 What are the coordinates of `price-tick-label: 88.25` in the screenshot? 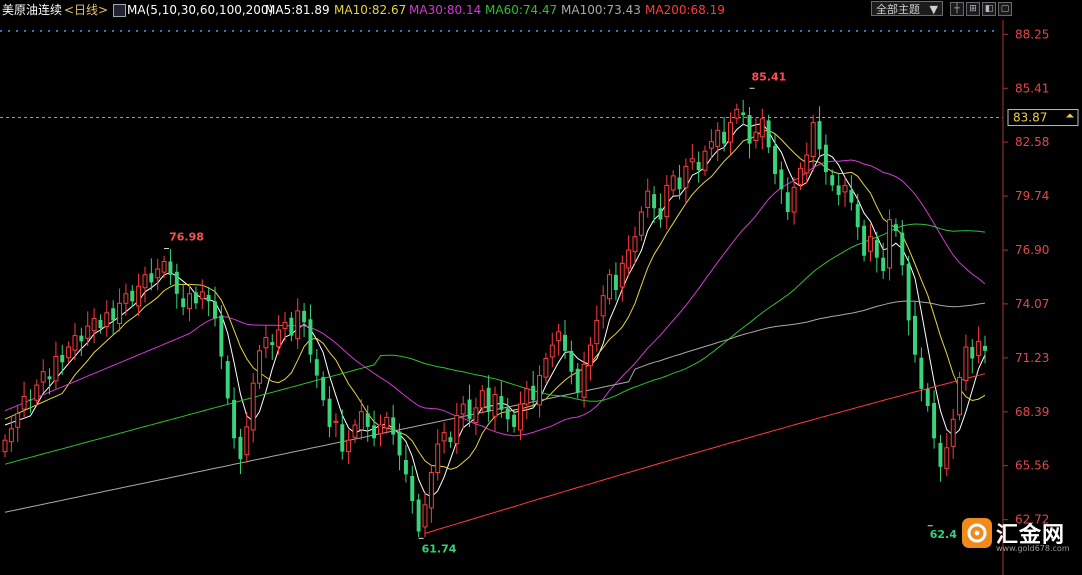 It's located at (1032, 34).